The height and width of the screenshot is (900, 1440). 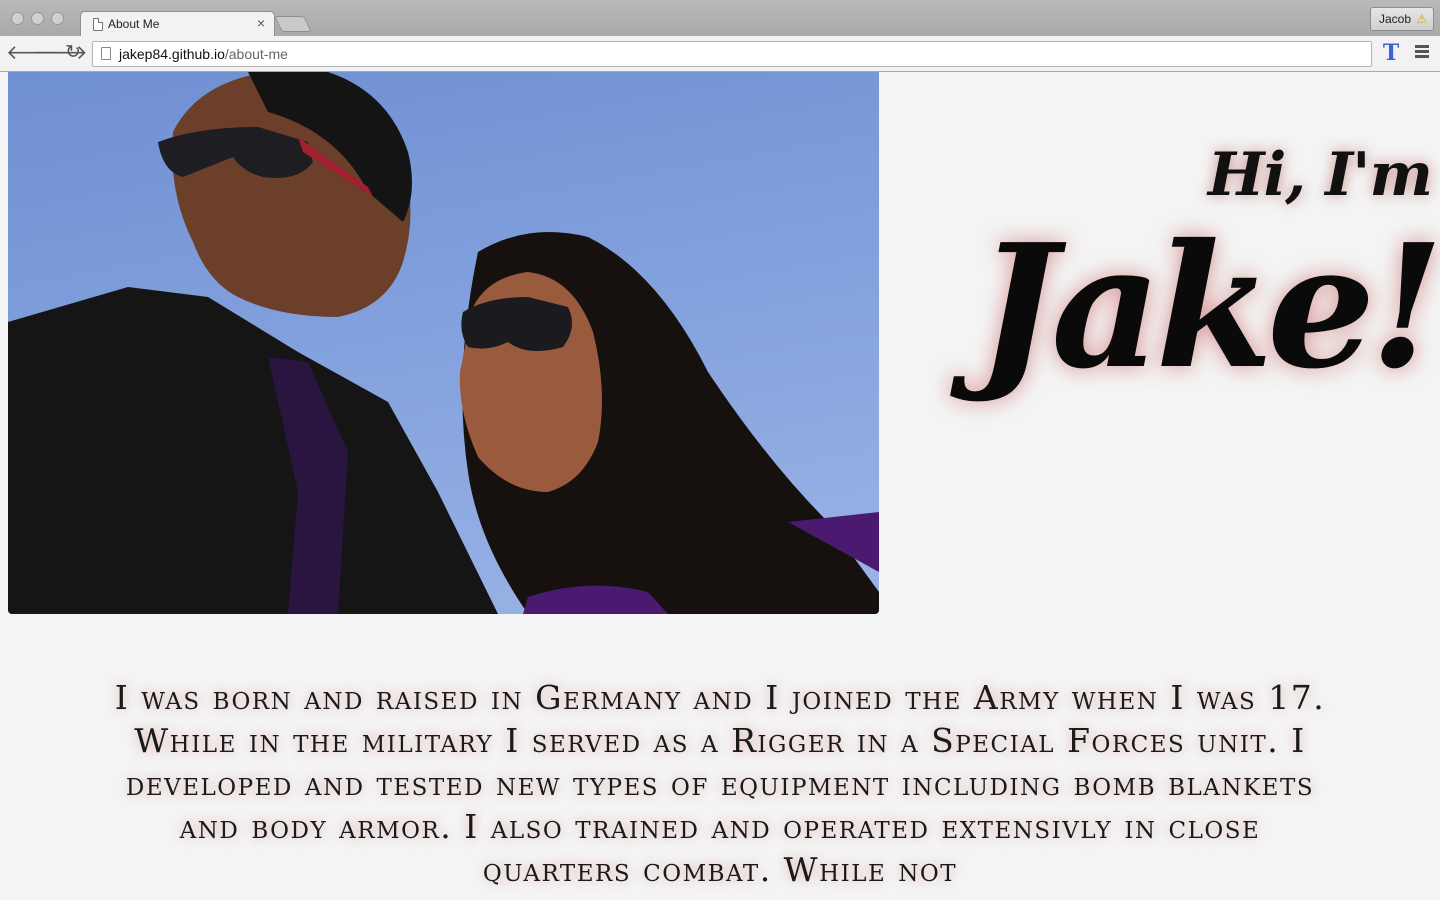 I want to click on menu-icon, so click(x=1422, y=53).